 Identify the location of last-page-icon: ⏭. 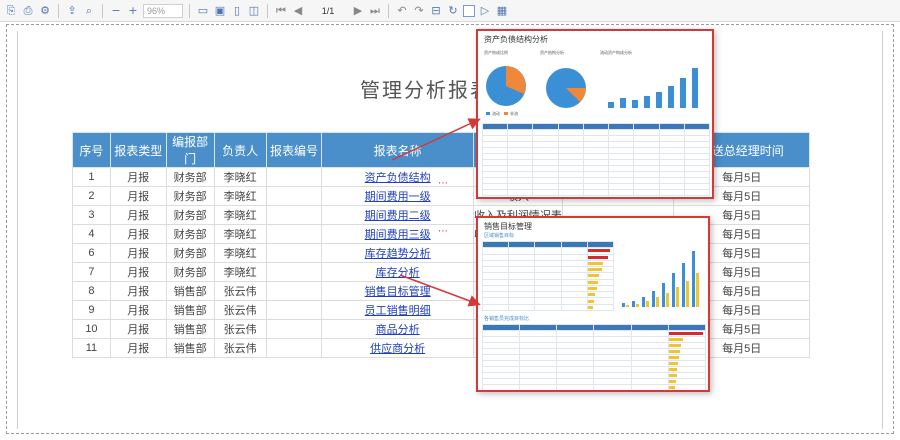
(375, 11).